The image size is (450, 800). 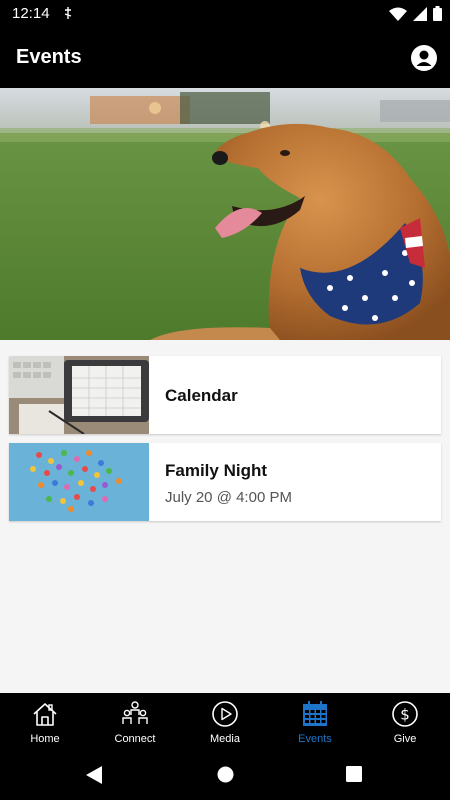 What do you see at coordinates (228, 497) in the screenshot?
I see `event-date: July 20 @ 4:00 PM` at bounding box center [228, 497].